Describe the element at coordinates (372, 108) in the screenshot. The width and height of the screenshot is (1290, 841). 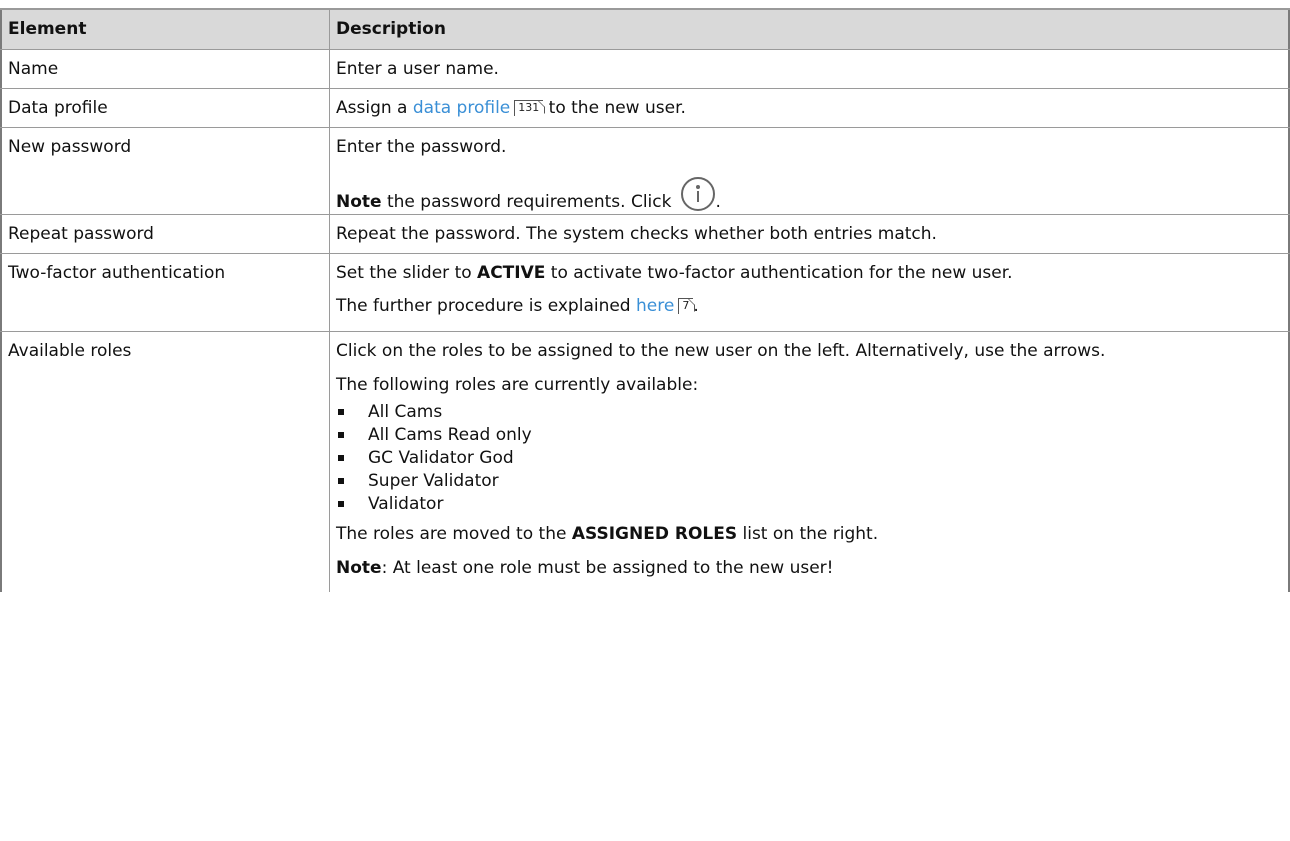
I see `description-text: Assign a` at that location.